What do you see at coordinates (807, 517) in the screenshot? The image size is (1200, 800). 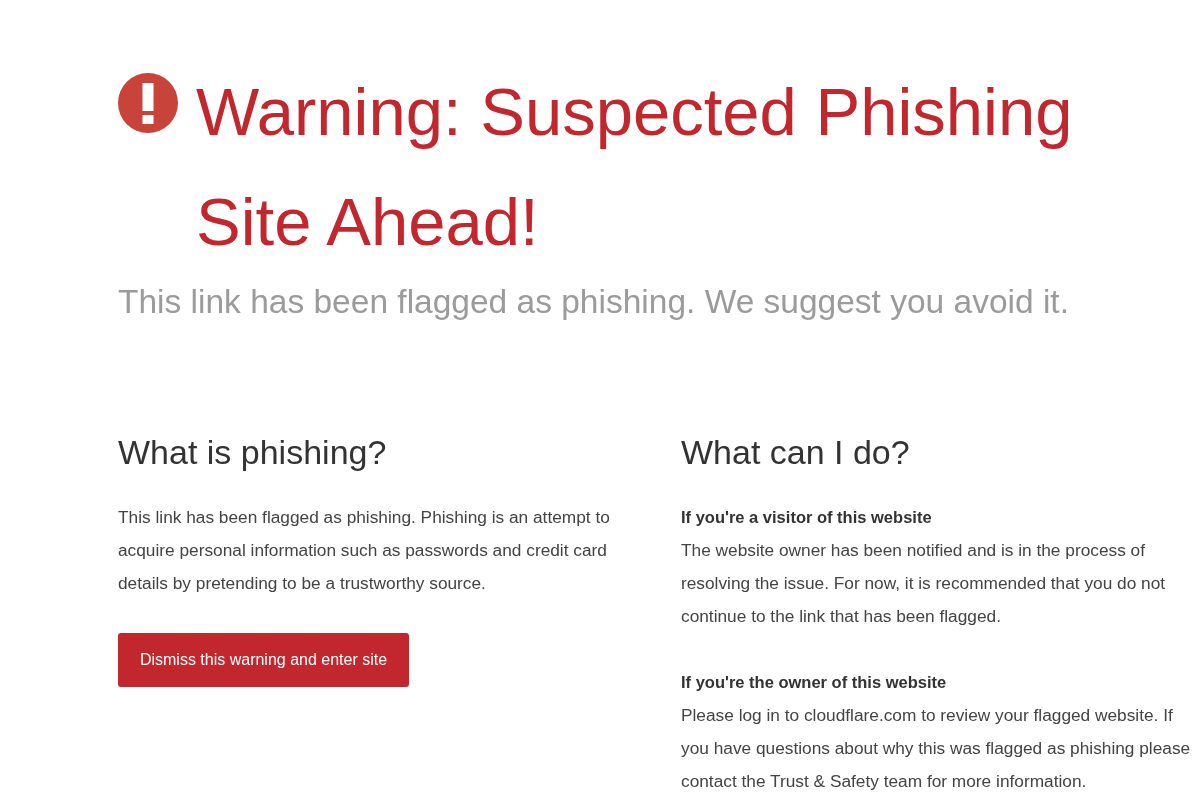 I see `note-heading: If you're a visitor of this website` at bounding box center [807, 517].